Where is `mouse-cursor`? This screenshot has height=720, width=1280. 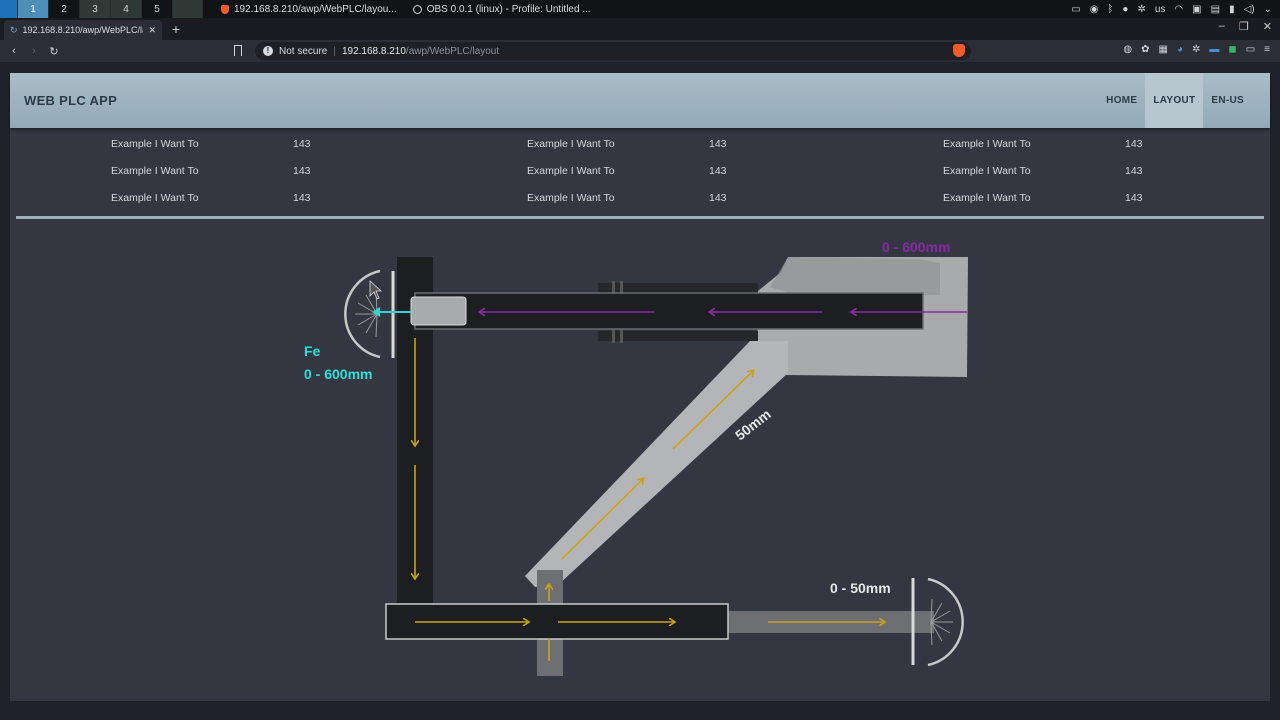
mouse-cursor is located at coordinates (376, 290).